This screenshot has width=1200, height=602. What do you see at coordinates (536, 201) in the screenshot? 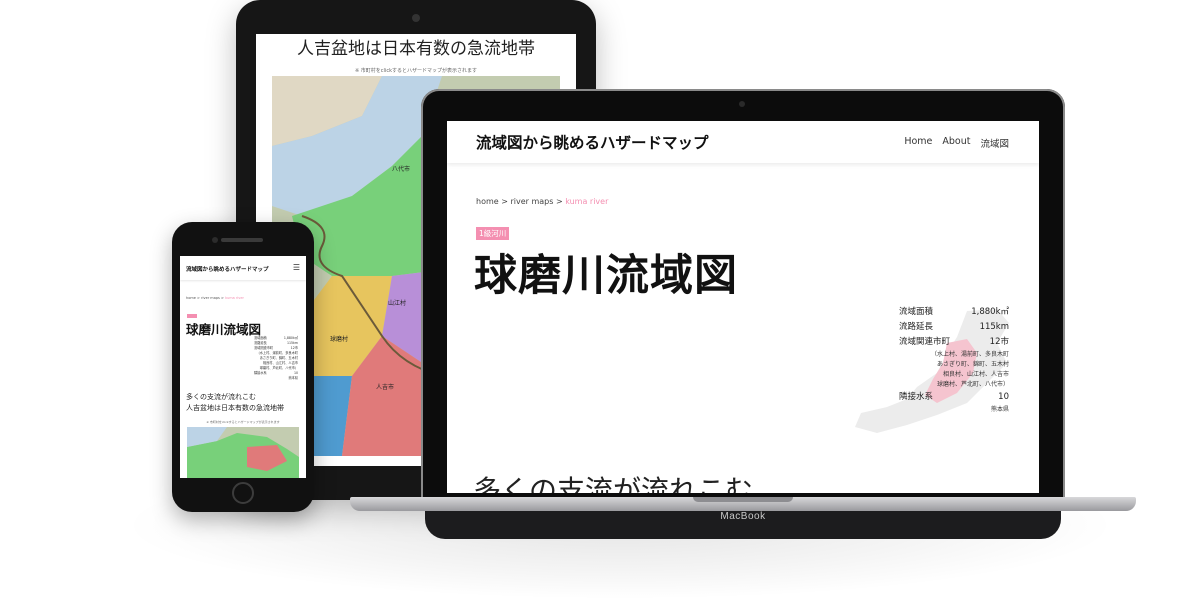
I see `breadcrumb-river-maps: river maps >` at bounding box center [536, 201].